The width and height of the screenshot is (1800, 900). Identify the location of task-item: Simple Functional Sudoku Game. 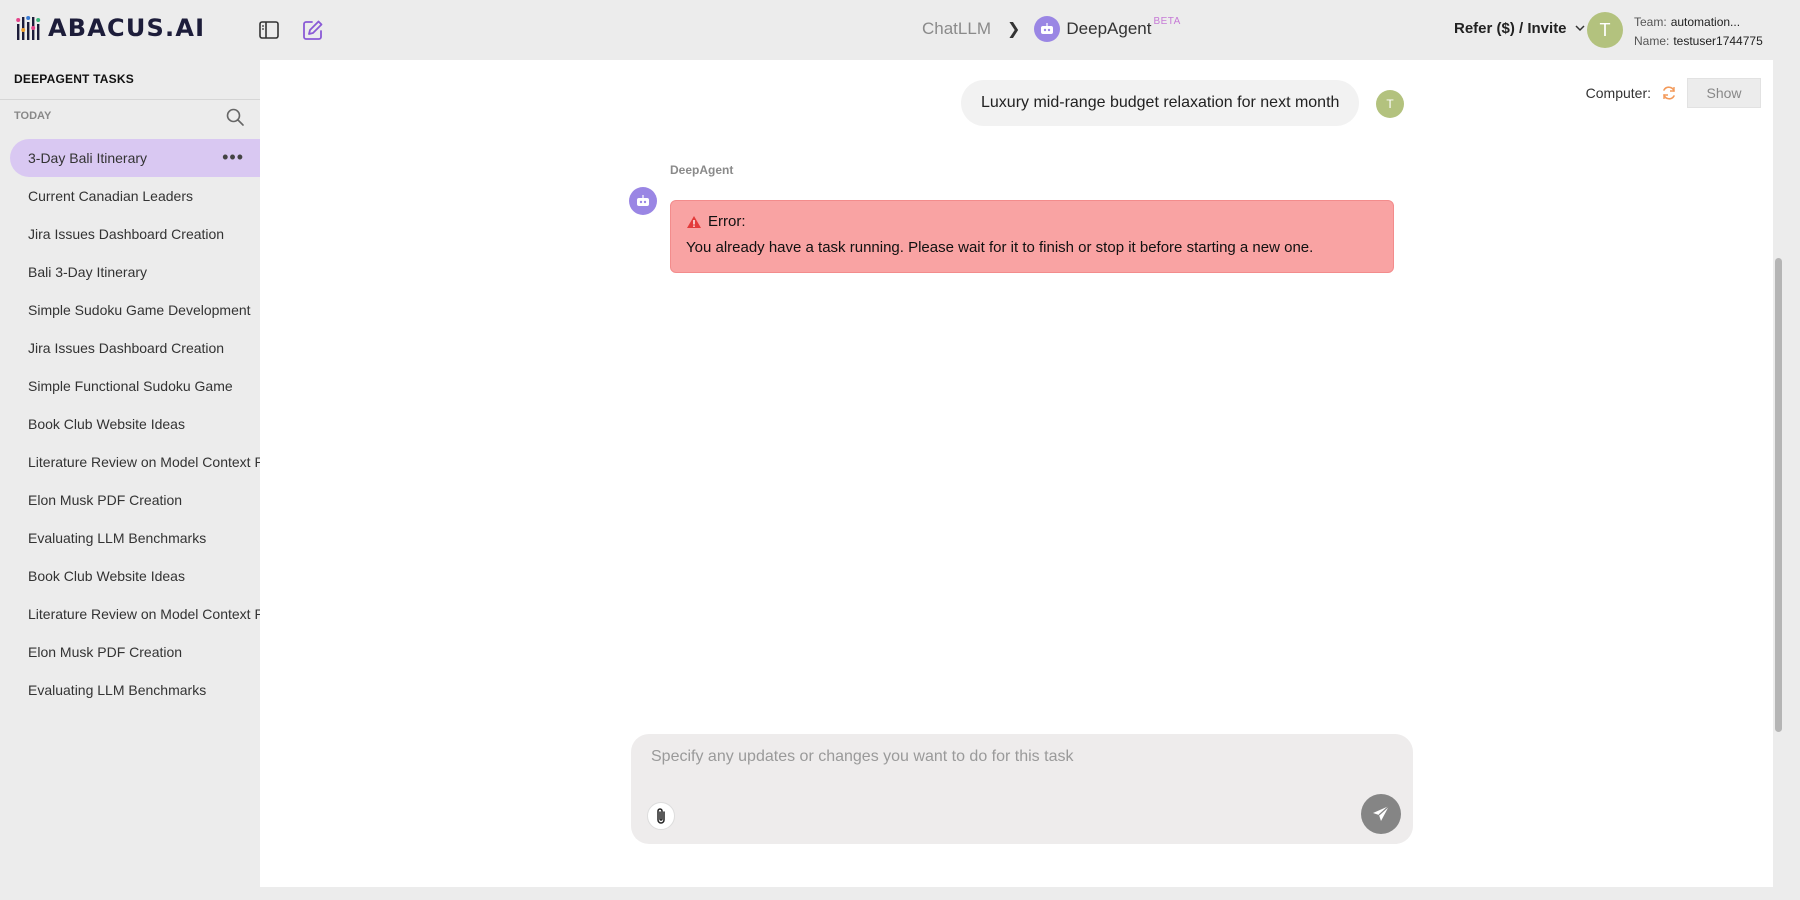
(130, 386).